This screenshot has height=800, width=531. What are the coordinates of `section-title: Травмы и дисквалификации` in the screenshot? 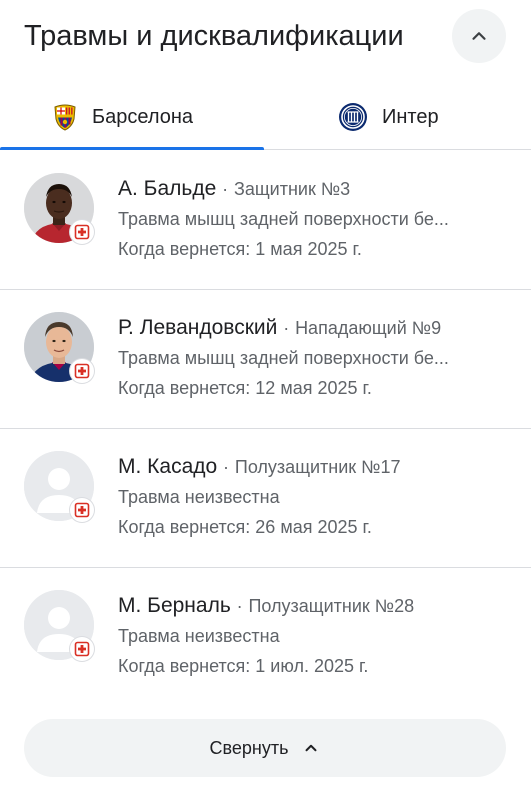 It's located at (214, 36).